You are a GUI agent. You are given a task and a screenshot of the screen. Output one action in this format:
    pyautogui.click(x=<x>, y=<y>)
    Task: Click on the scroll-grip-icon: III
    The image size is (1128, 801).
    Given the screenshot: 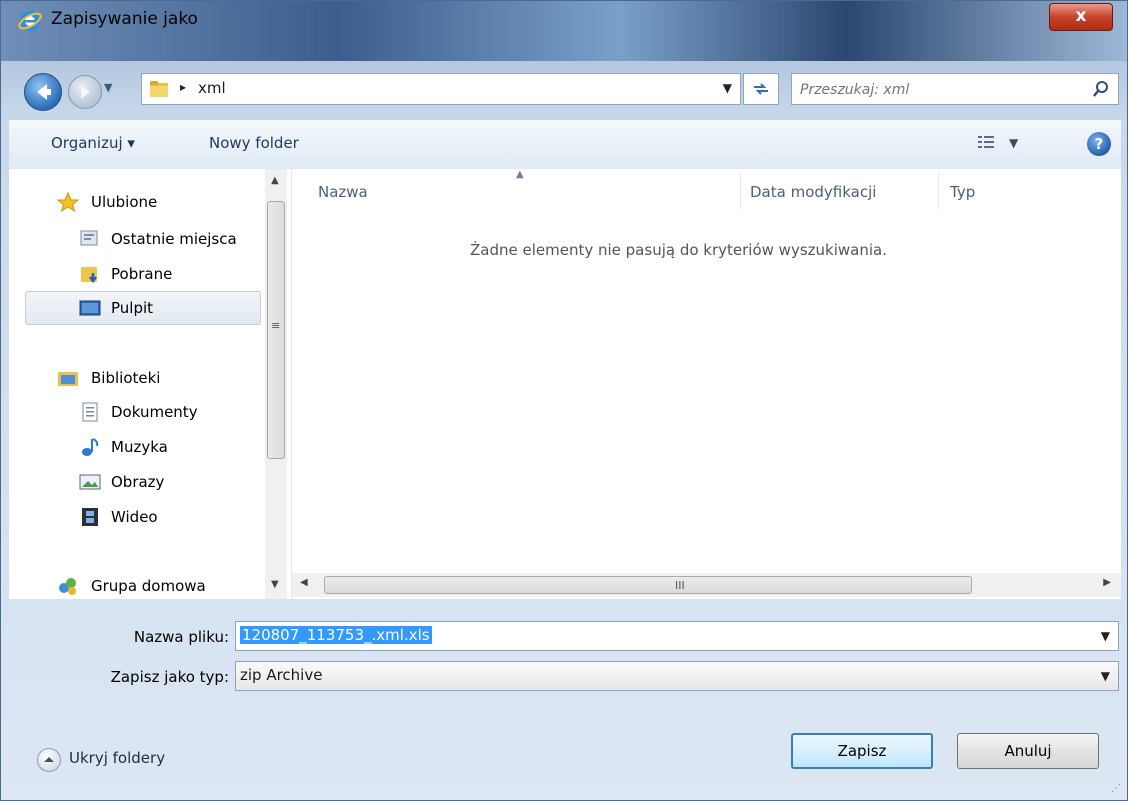 What is the action you would take?
    pyautogui.click(x=680, y=585)
    